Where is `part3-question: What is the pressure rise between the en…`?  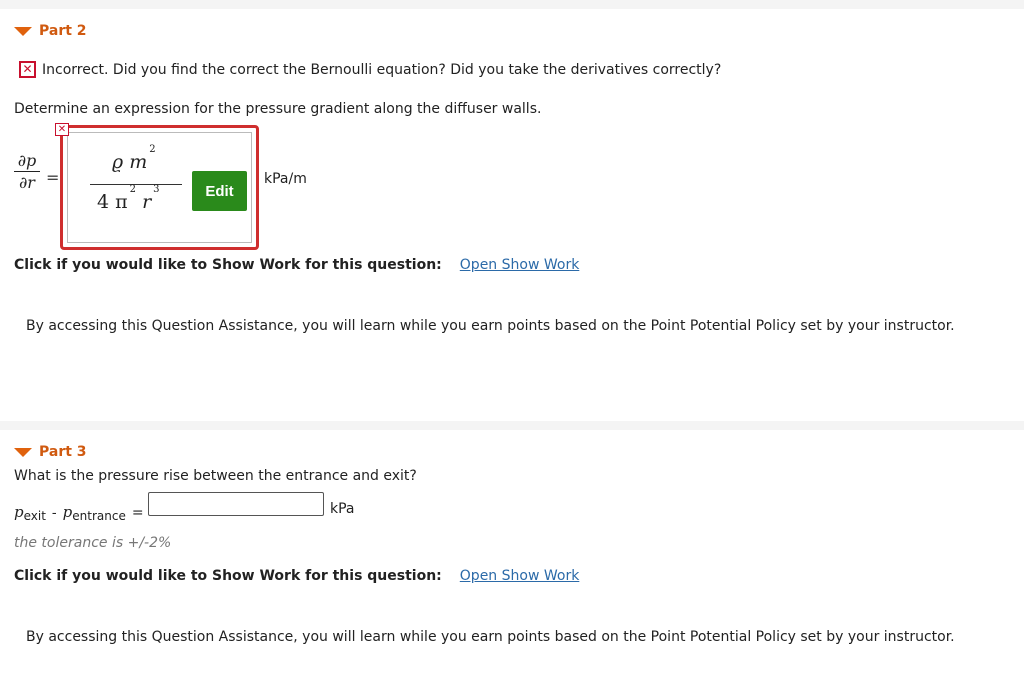
part3-question: What is the pressure rise between the en… is located at coordinates (215, 476).